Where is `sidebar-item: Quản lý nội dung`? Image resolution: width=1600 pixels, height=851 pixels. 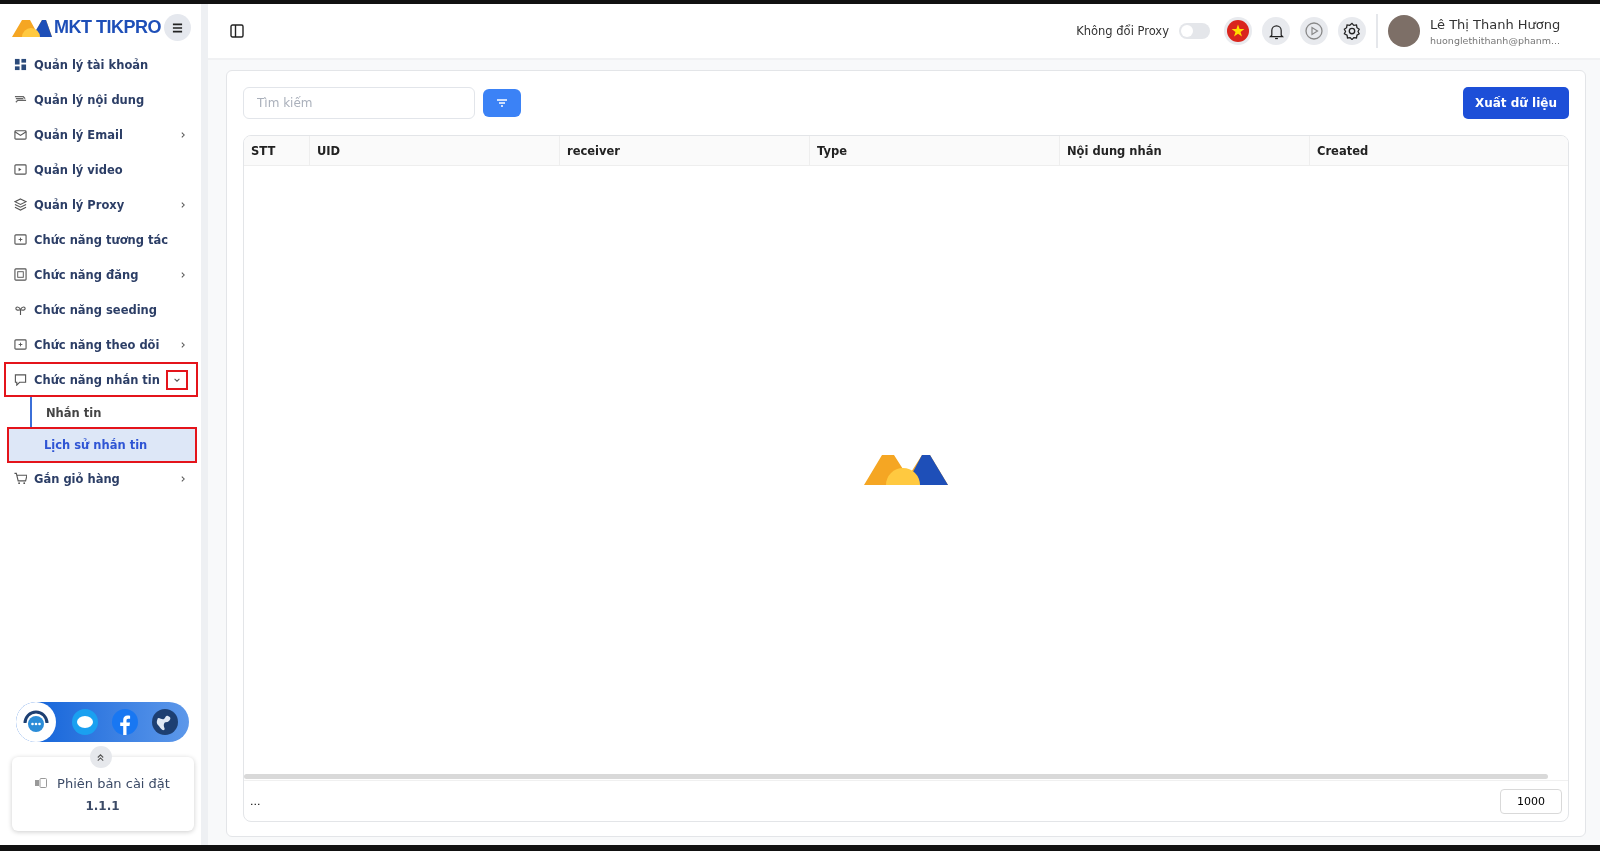
sidebar-item: Quản lý nội dung is located at coordinates (100, 99).